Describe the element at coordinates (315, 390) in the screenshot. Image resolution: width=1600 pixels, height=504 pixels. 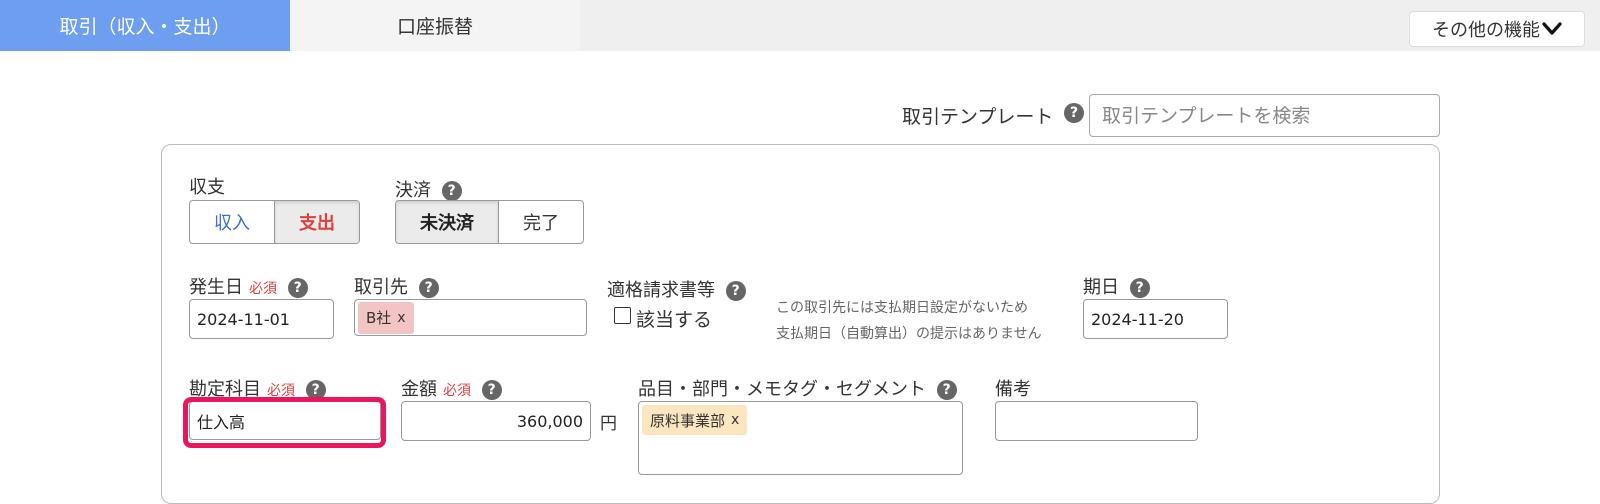
I see `account-help-icon: ?` at that location.